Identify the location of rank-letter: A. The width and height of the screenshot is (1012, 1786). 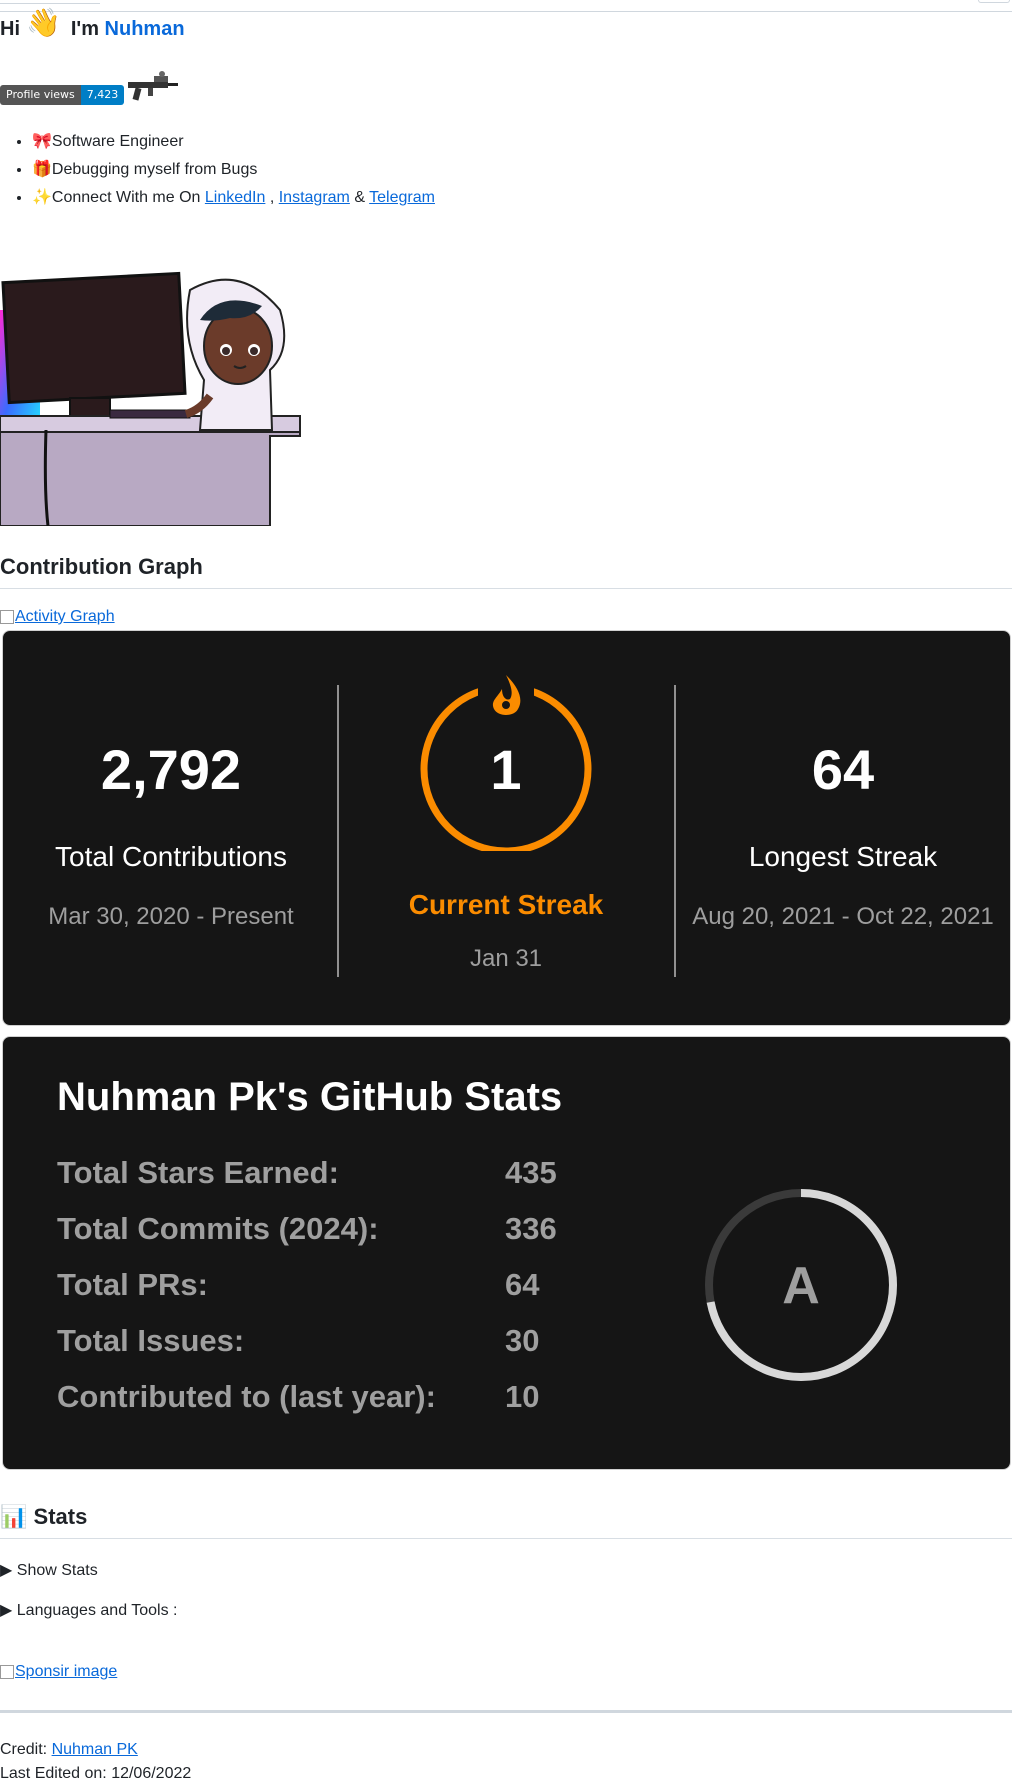
(801, 1286).